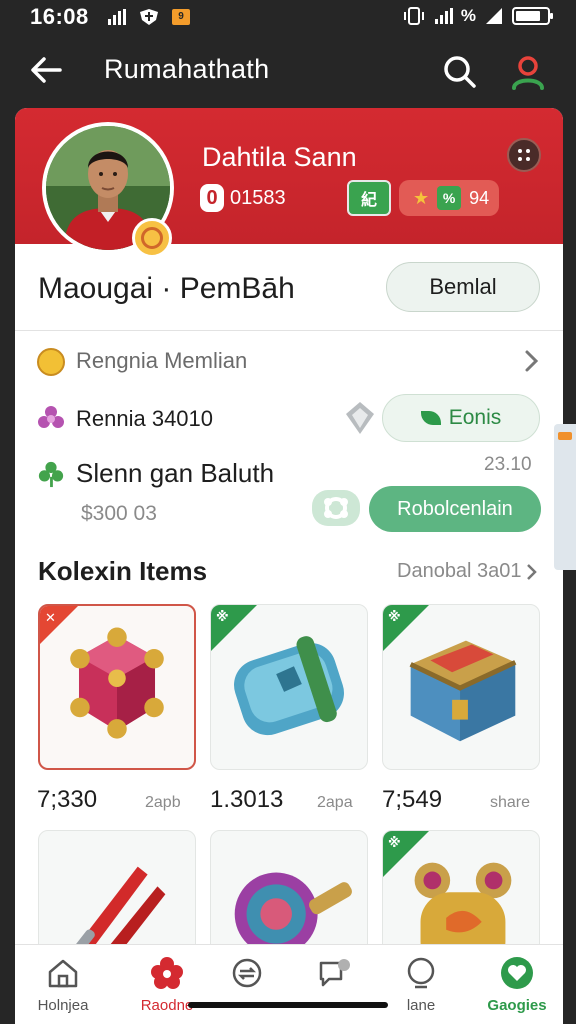  I want to click on avatar-badge, so click(152, 238).